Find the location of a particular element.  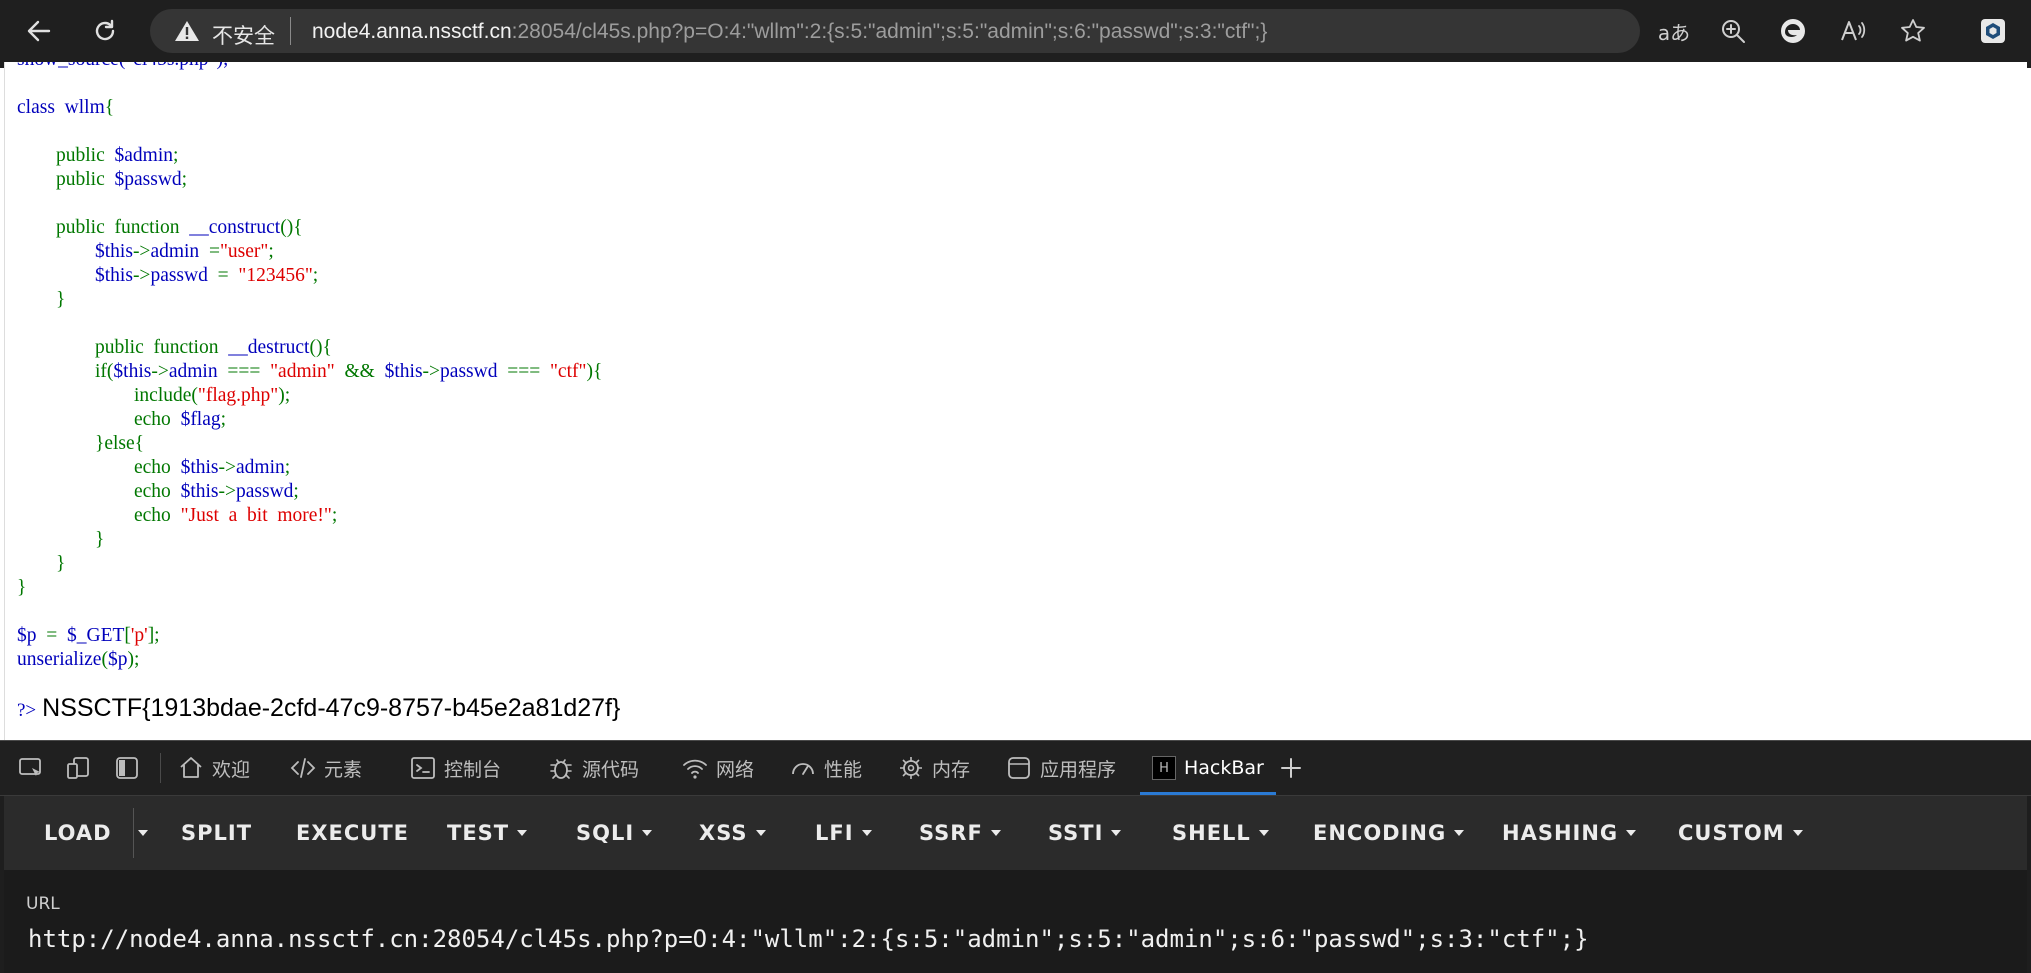

load-button: LOAD is located at coordinates (78, 833).